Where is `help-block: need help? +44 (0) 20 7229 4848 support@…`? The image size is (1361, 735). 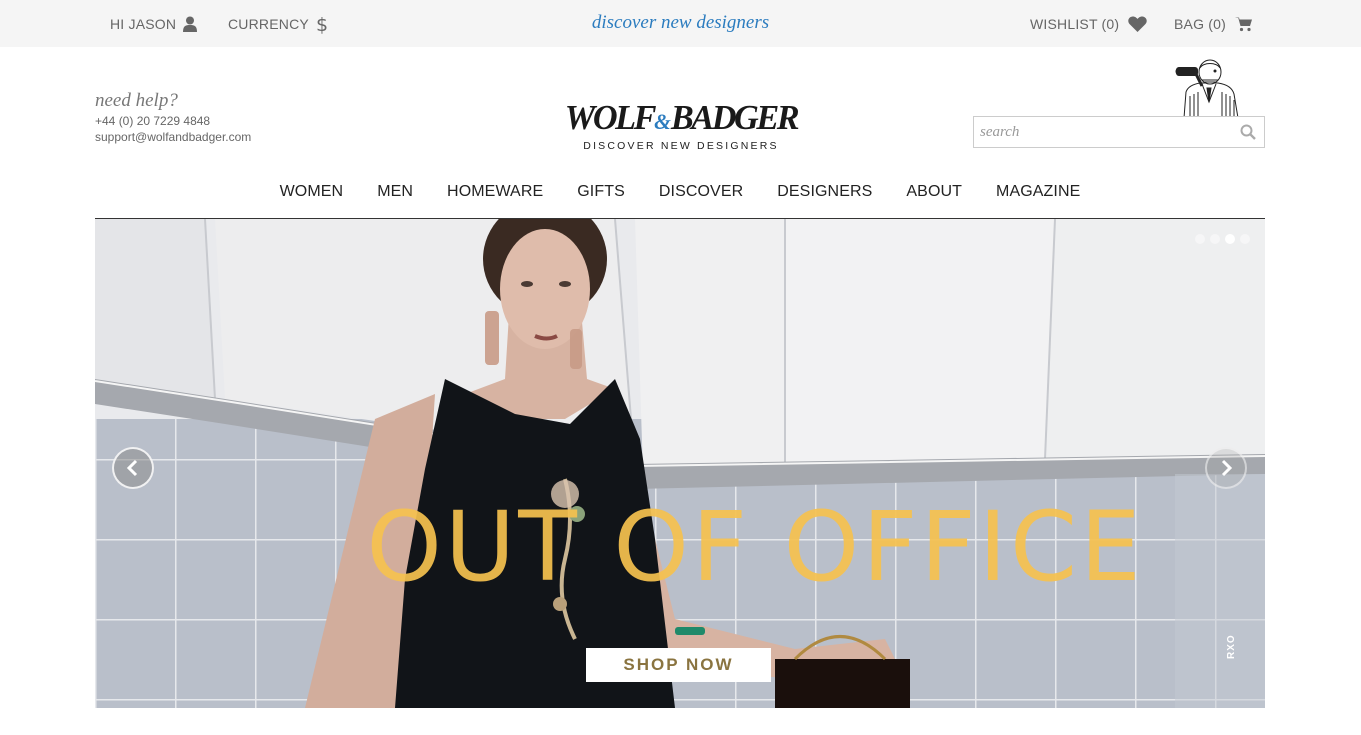 help-block: need help? +44 (0) 20 7229 4848 support@… is located at coordinates (173, 117).